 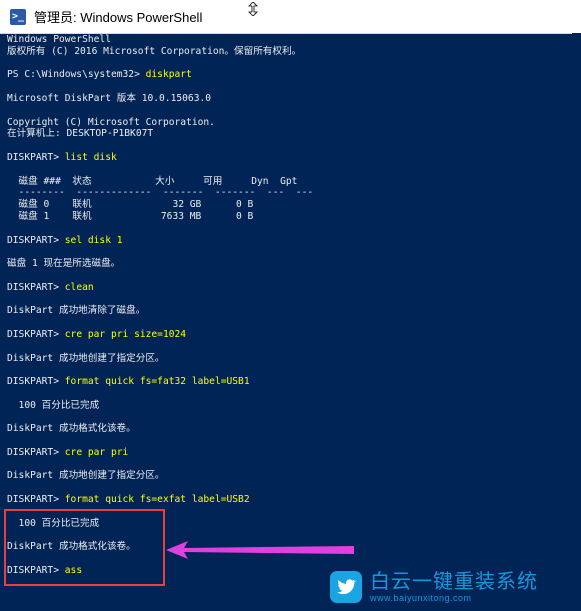 I want to click on watermark-url: www.baiyunxitong.com, so click(x=421, y=597).